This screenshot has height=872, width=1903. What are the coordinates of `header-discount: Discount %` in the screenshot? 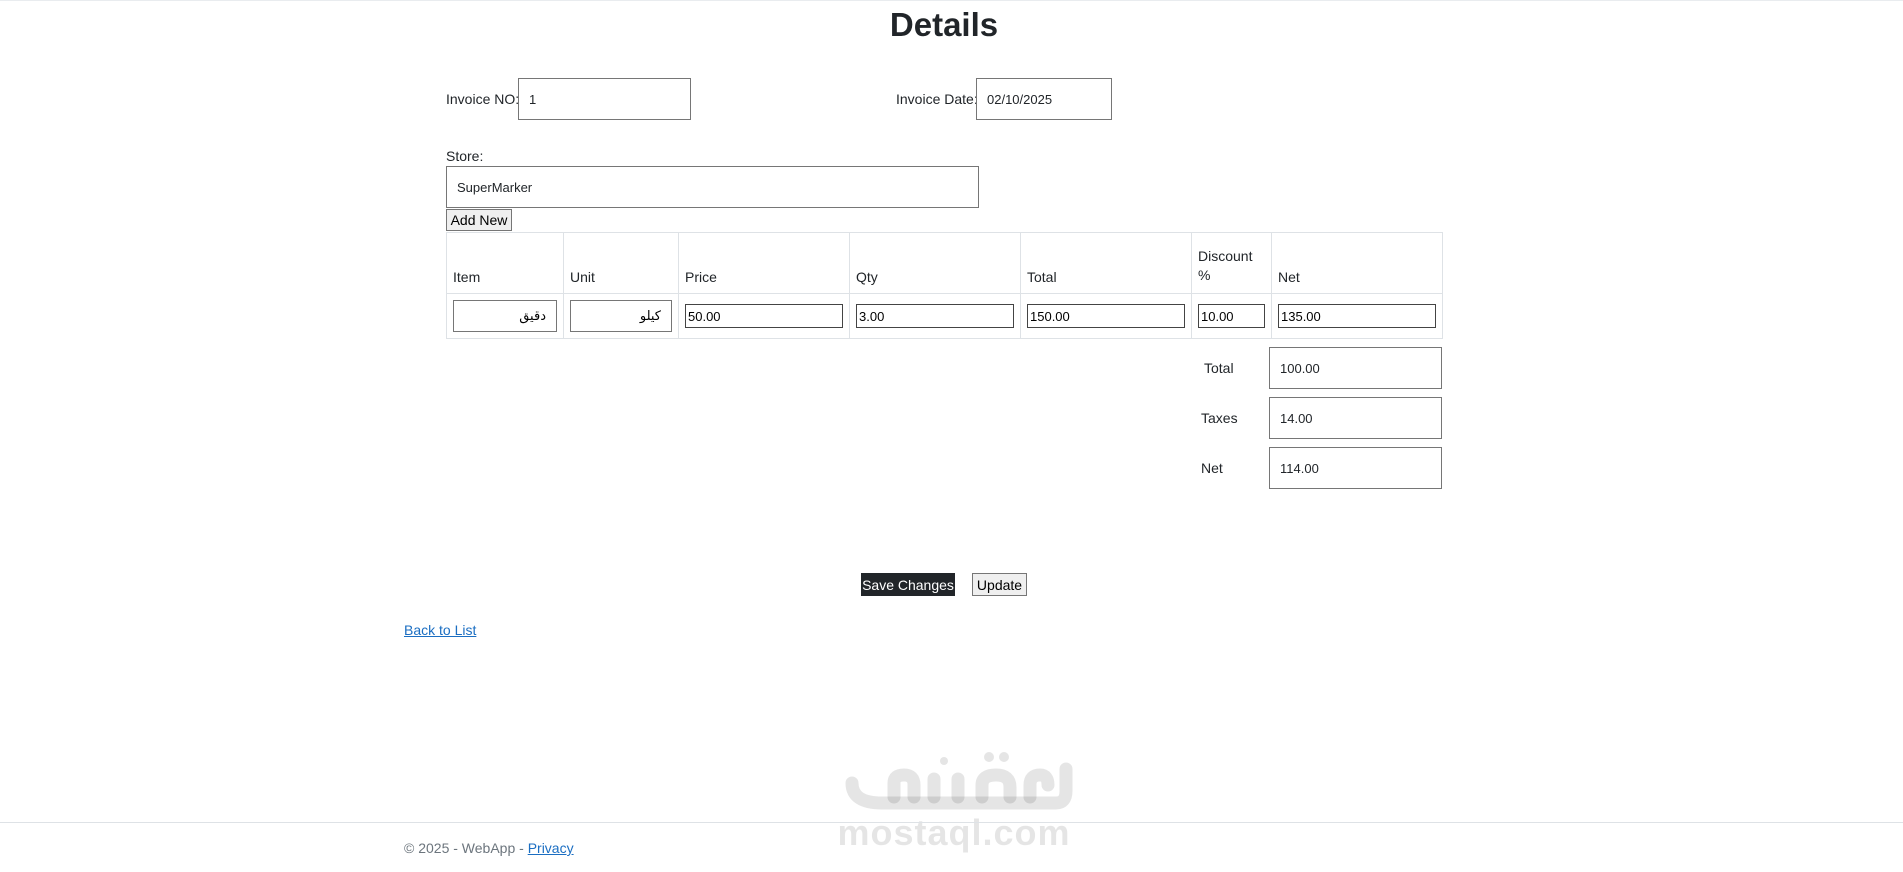 It's located at (1231, 263).